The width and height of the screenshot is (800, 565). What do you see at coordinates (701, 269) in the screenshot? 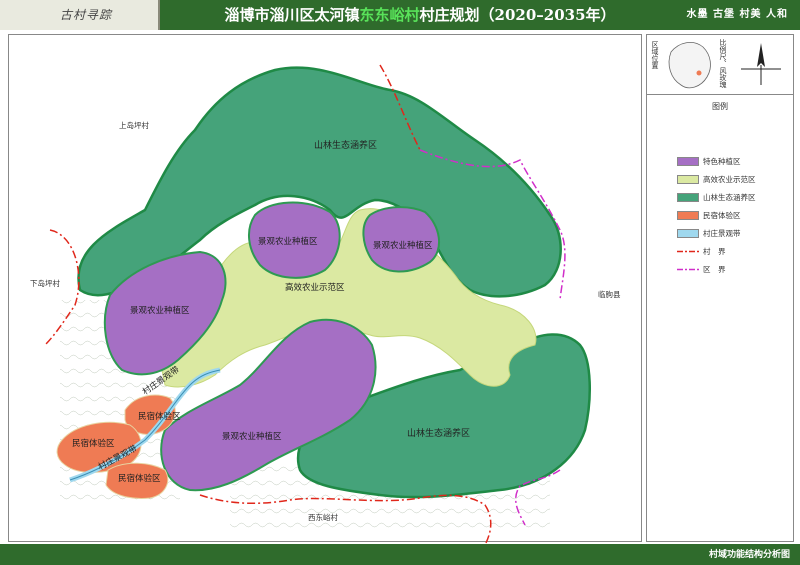
I see `legend-item: 区 界` at bounding box center [701, 269].